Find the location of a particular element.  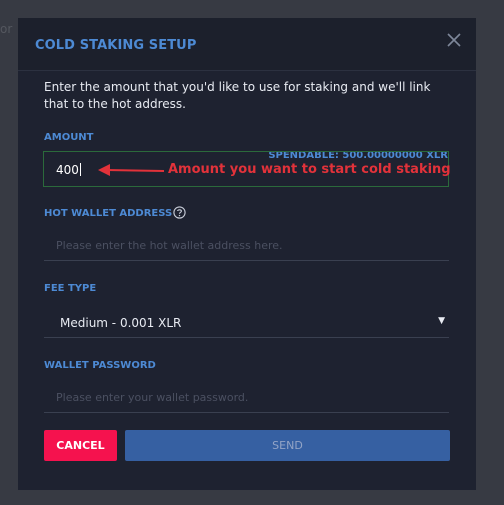

hot-wallet-label: HOT WALLET ADDRESS is located at coordinates (108, 213).